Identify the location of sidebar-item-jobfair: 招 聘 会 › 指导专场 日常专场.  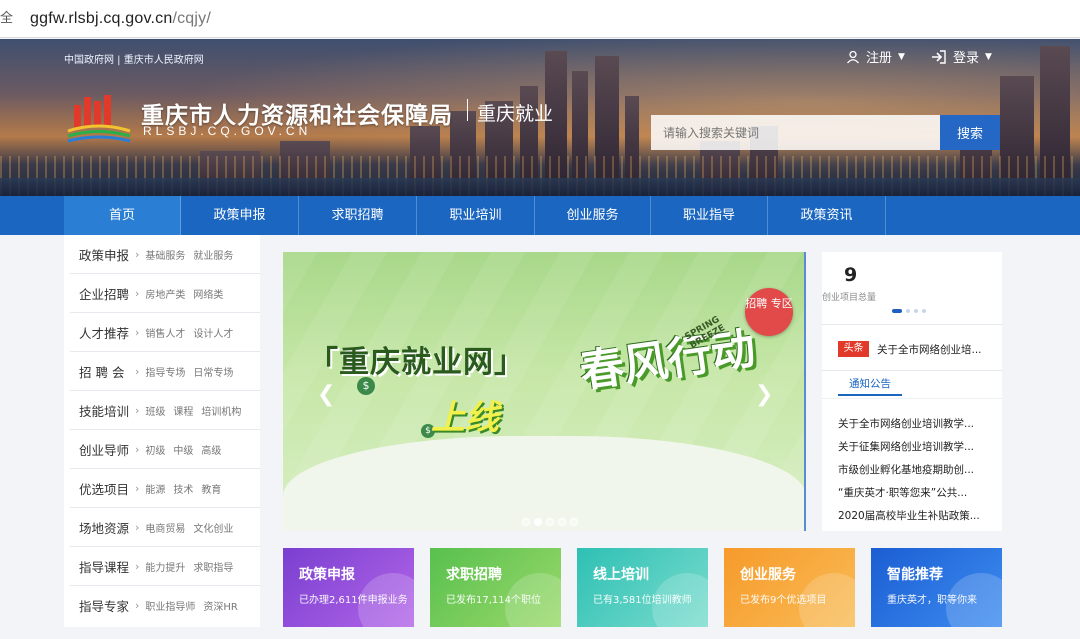
(165, 371).